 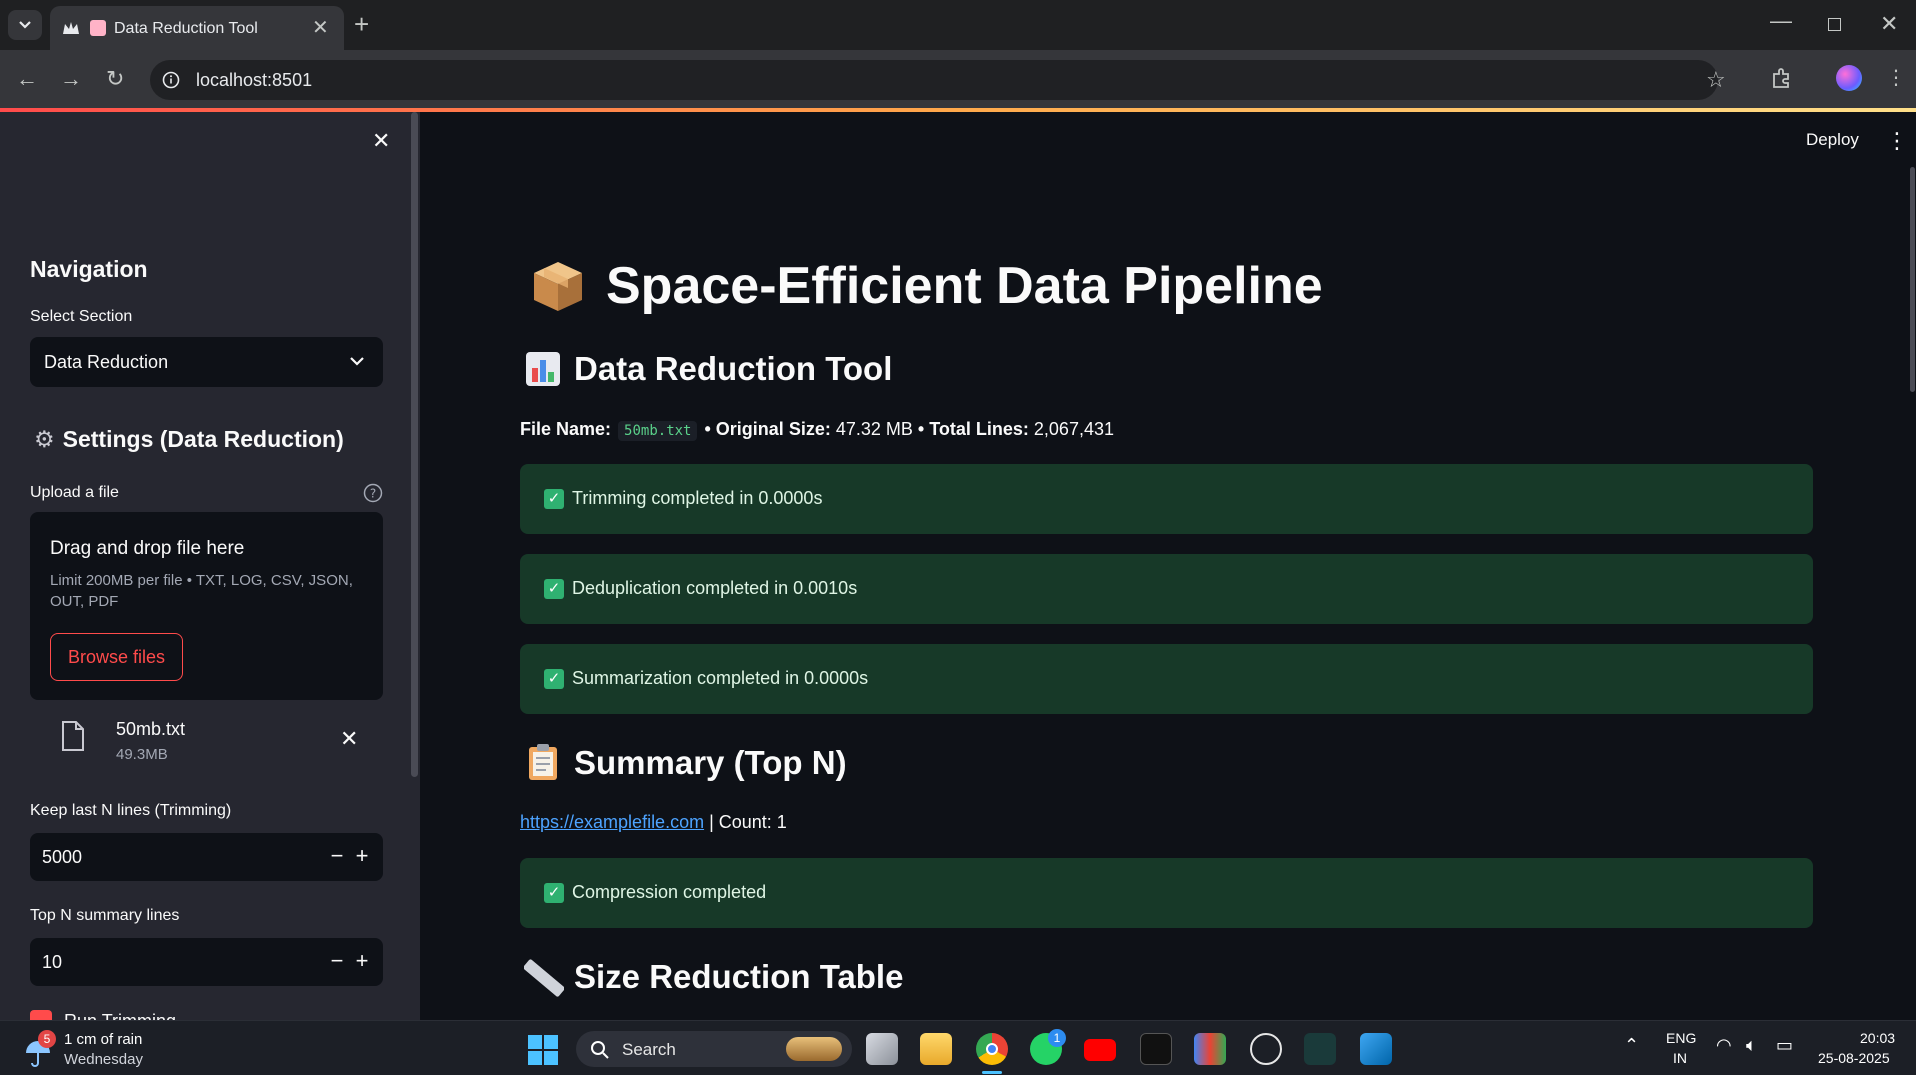 I want to click on settings-heading: ⚙ Settings (Data Reduction), so click(x=189, y=439).